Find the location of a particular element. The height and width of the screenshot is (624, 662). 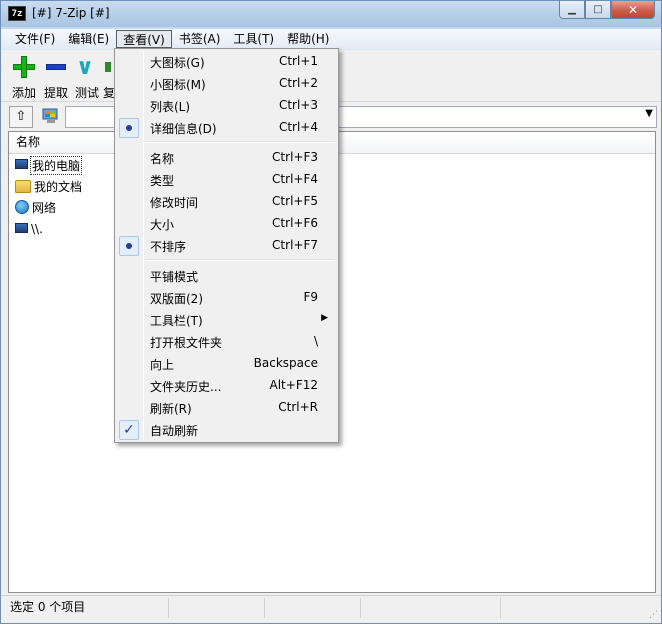

view-menu-item-shortcut: Ctrl+1 is located at coordinates (298, 61).